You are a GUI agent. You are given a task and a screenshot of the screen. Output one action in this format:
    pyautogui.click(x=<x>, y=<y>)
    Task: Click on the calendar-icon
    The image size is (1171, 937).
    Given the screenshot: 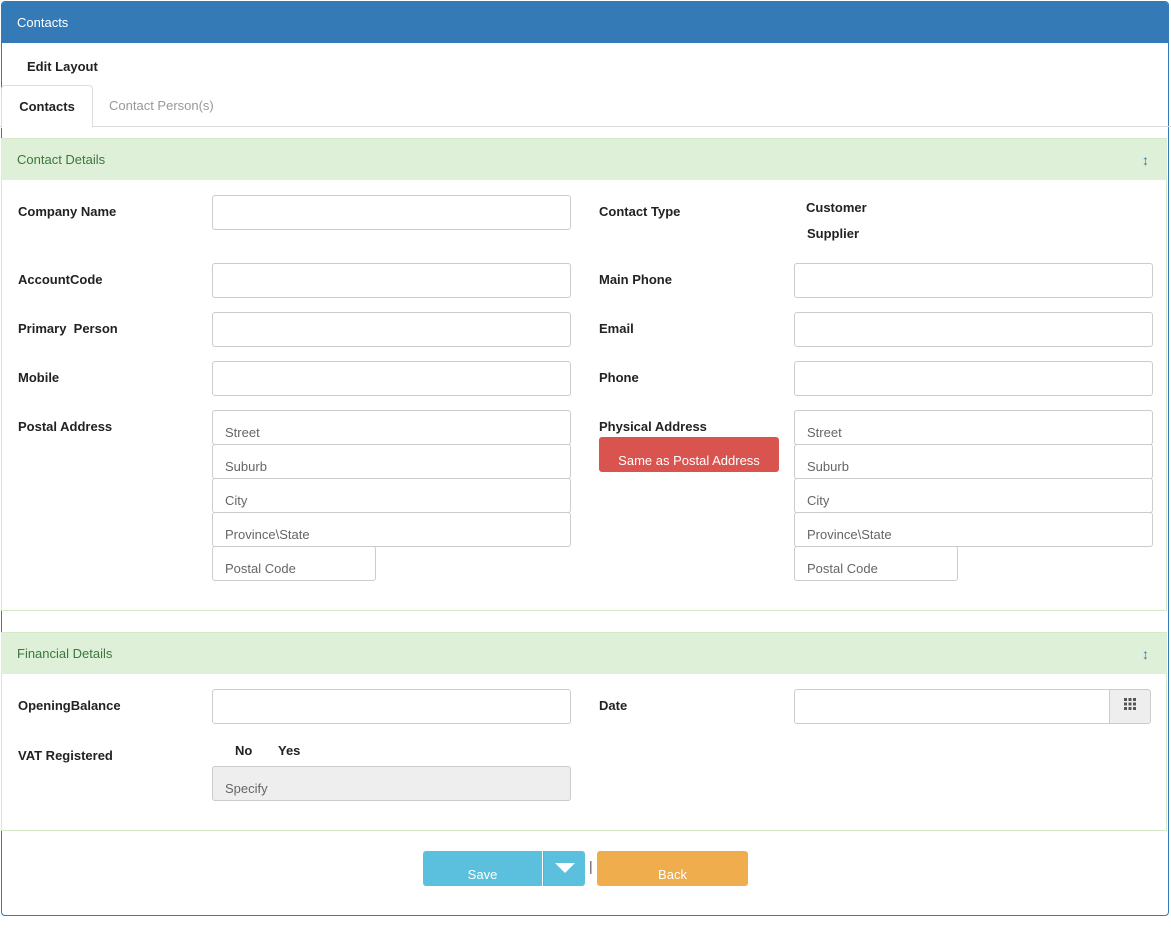 What is the action you would take?
    pyautogui.click(x=1130, y=706)
    